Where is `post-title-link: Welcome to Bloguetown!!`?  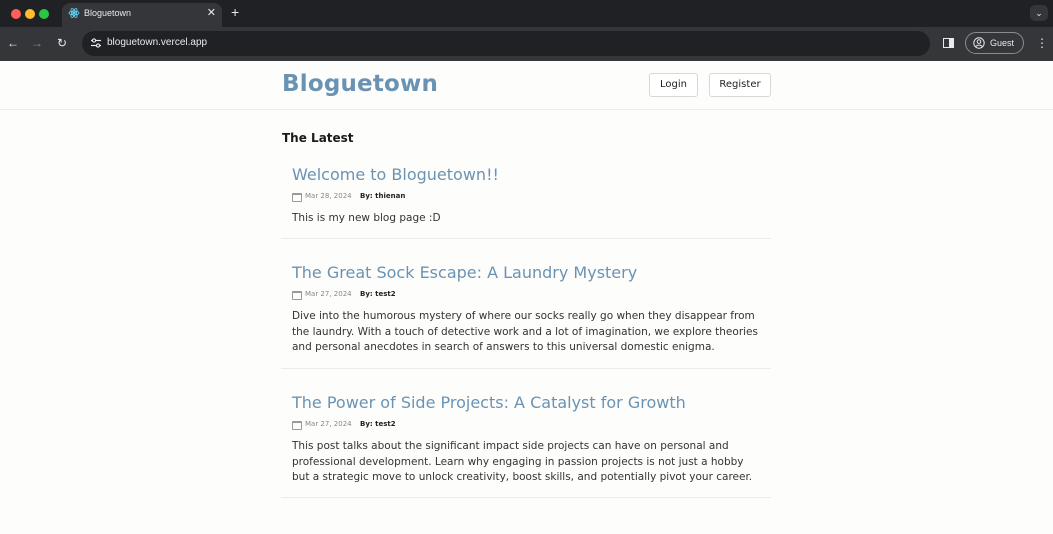 post-title-link: Welcome to Bloguetown!! is located at coordinates (395, 174).